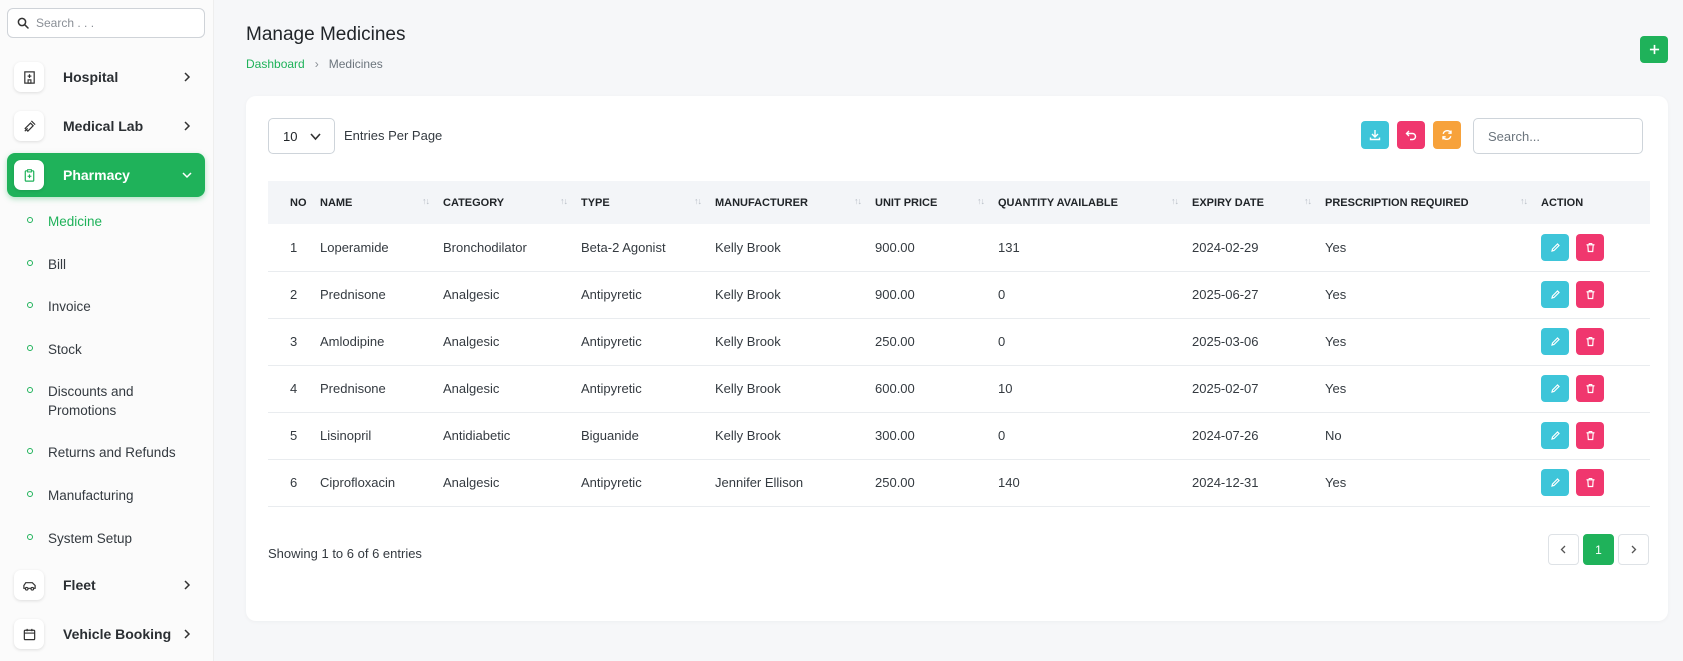  I want to click on column-header-quantity: QUANTITY AVAILABLE ↑↓, so click(1095, 202).